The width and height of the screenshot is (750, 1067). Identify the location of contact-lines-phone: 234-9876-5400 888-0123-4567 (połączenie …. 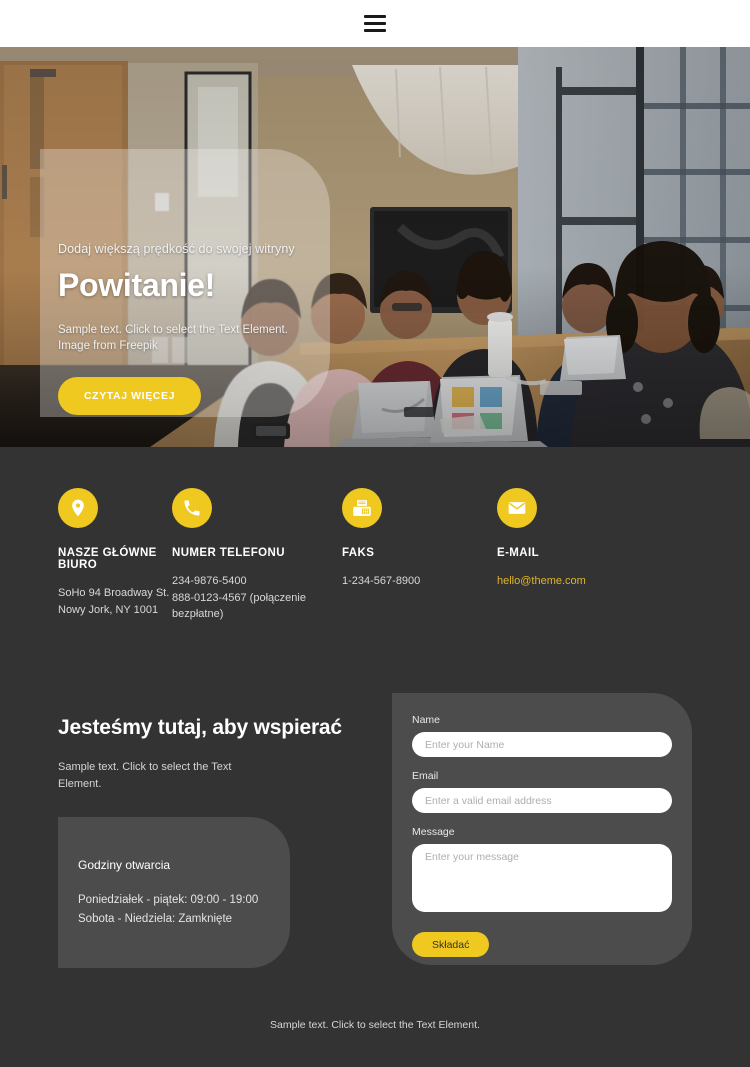
(257, 598).